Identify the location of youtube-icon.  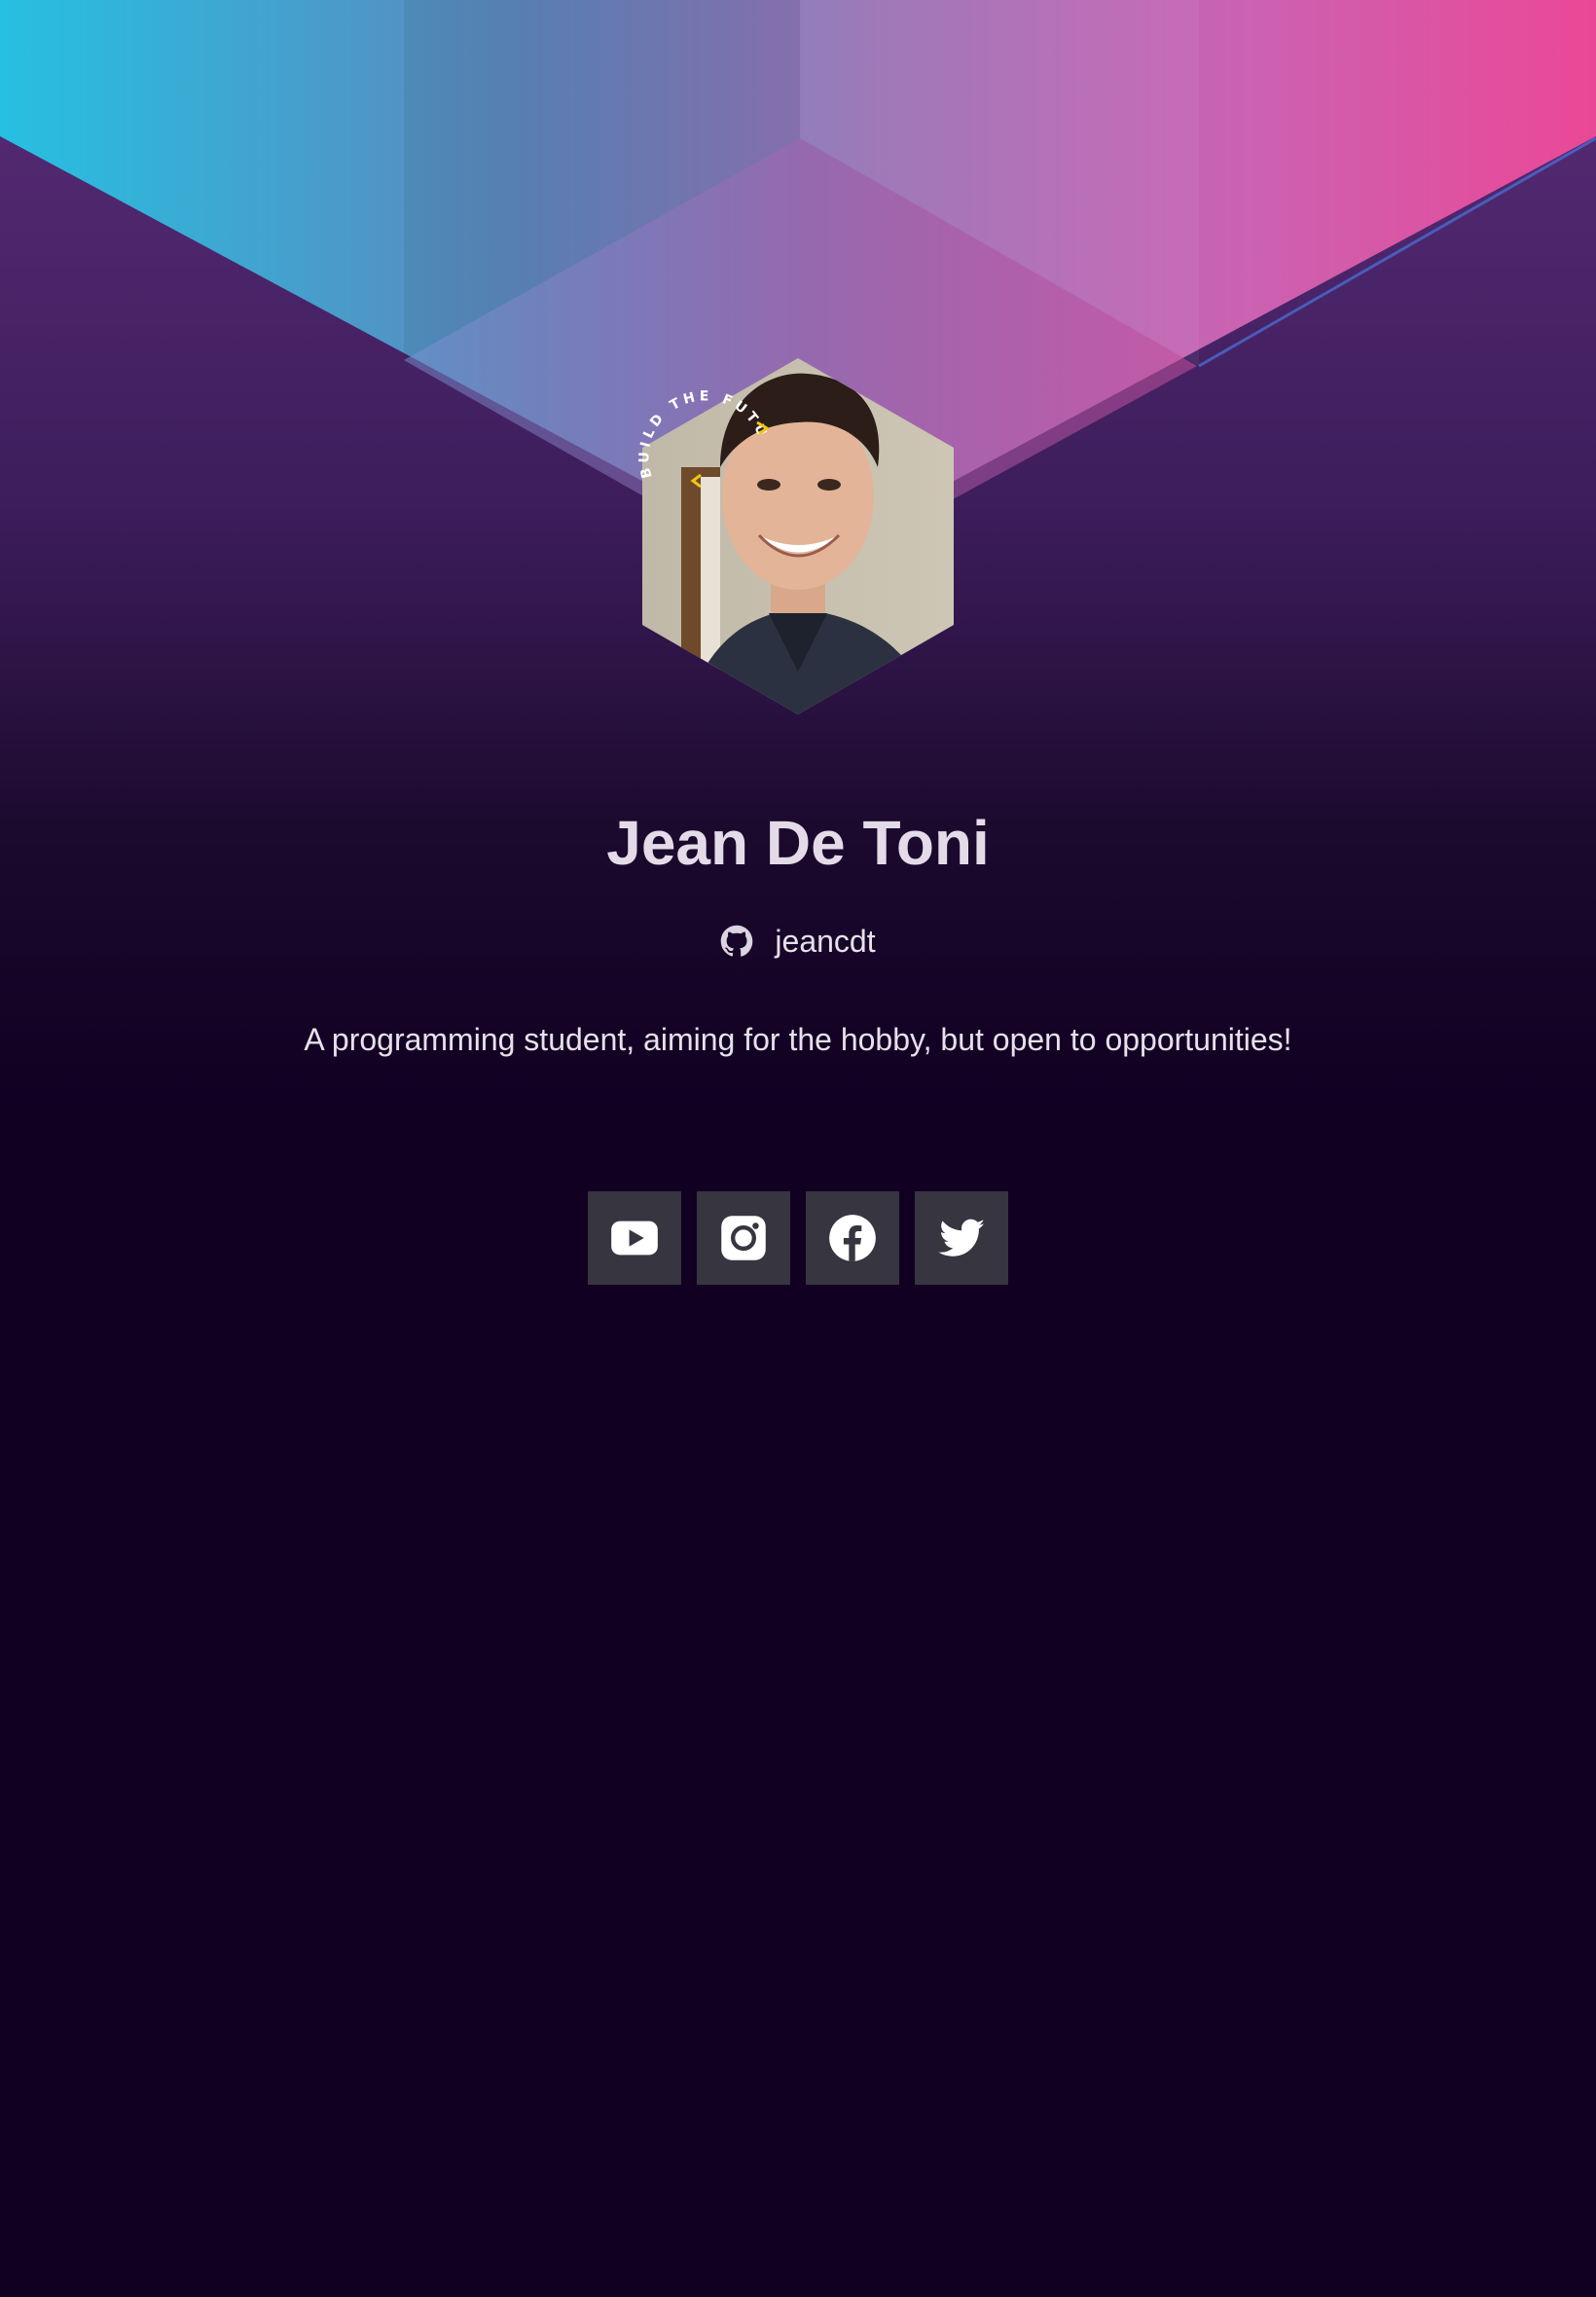
(634, 1238).